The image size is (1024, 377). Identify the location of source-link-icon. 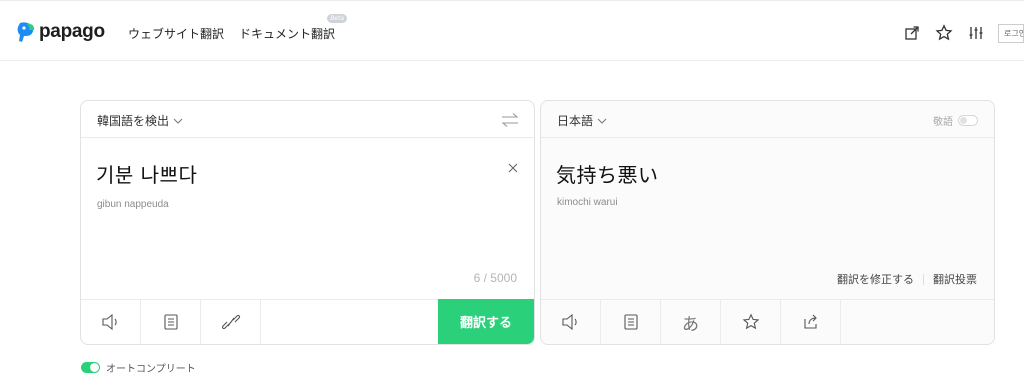
(231, 322).